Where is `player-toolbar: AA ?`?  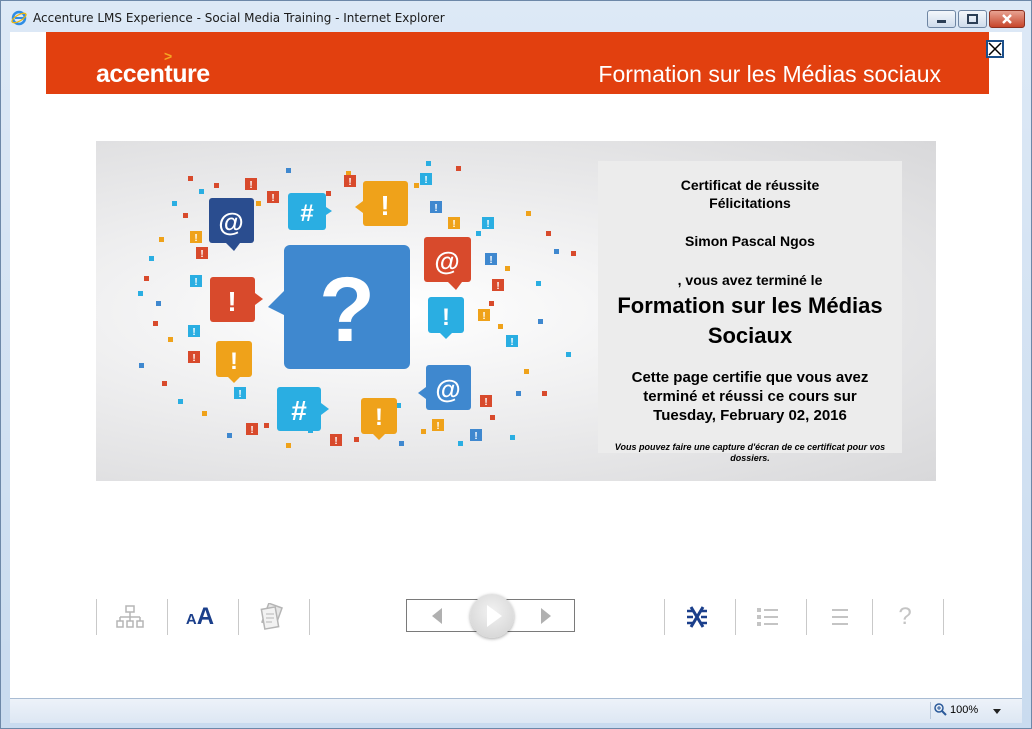 player-toolbar: AA ? is located at coordinates (516, 616).